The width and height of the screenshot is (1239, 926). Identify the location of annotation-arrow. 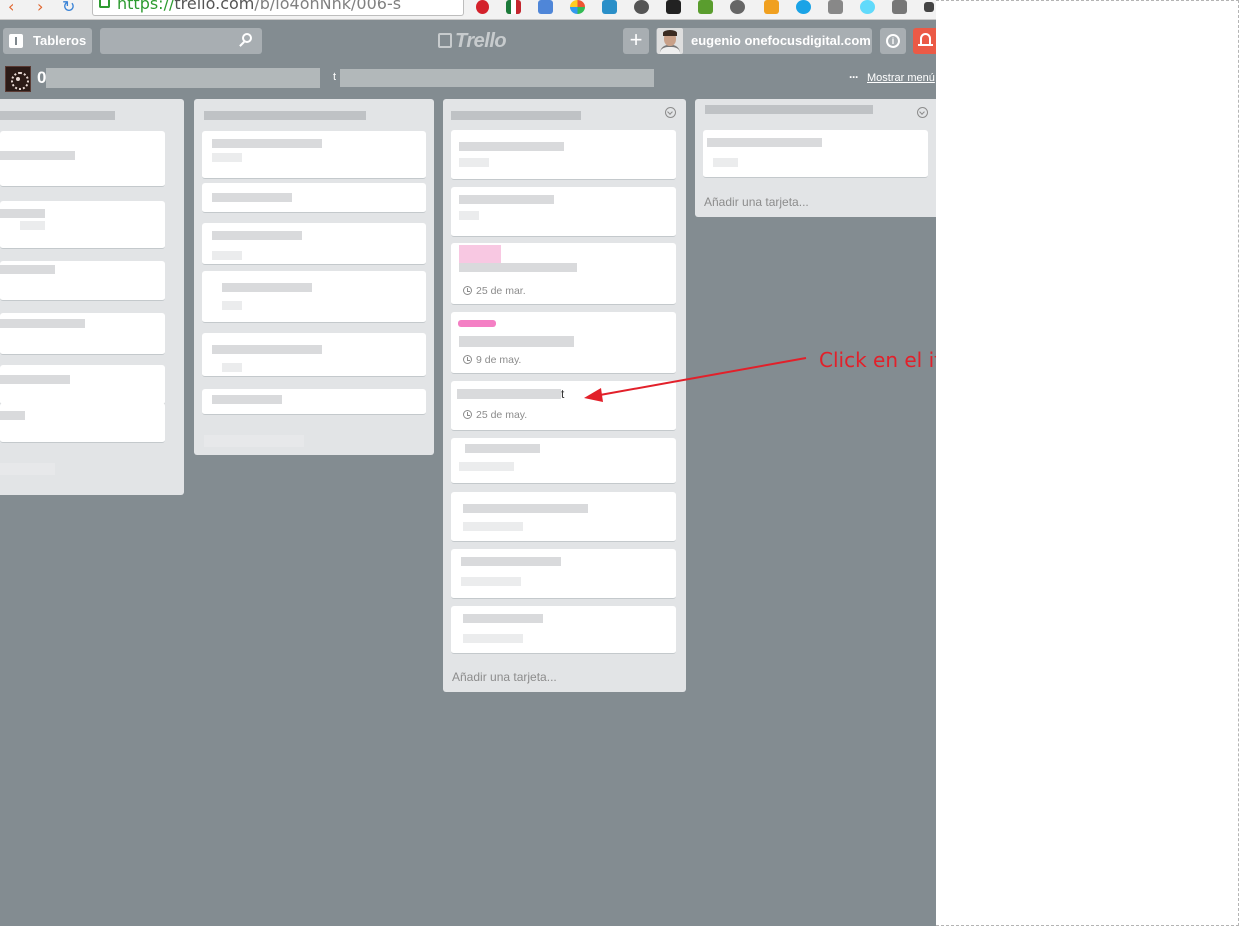
(695, 379).